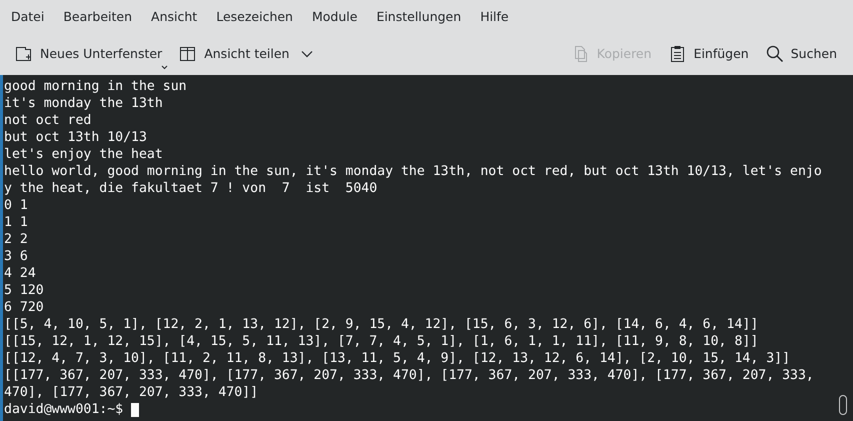 This screenshot has height=421, width=853. What do you see at coordinates (800, 54) in the screenshot?
I see `toolbar-button: Suchen` at bounding box center [800, 54].